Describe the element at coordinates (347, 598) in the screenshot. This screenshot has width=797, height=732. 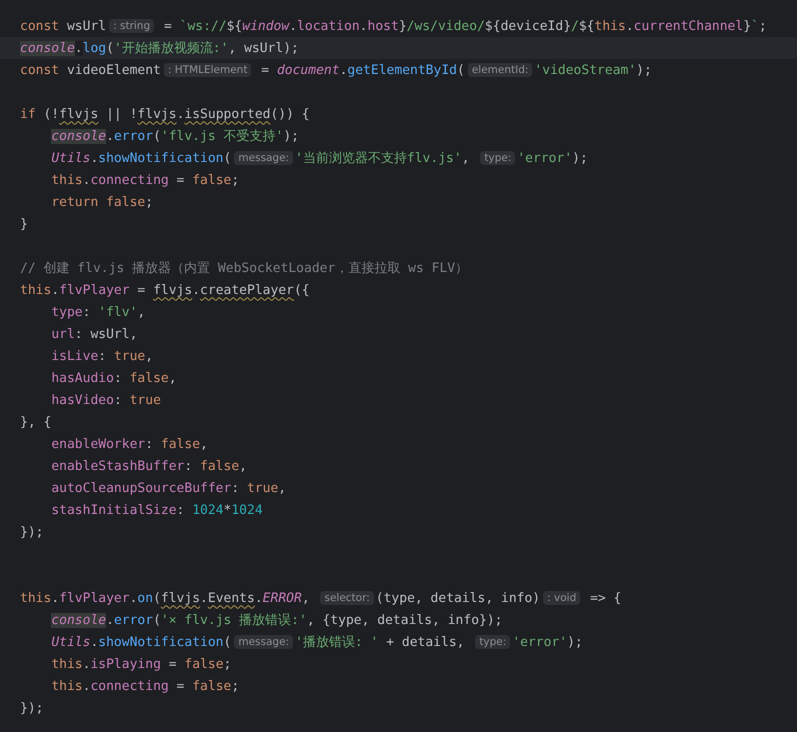
I see `inlay-hint: selector:` at that location.